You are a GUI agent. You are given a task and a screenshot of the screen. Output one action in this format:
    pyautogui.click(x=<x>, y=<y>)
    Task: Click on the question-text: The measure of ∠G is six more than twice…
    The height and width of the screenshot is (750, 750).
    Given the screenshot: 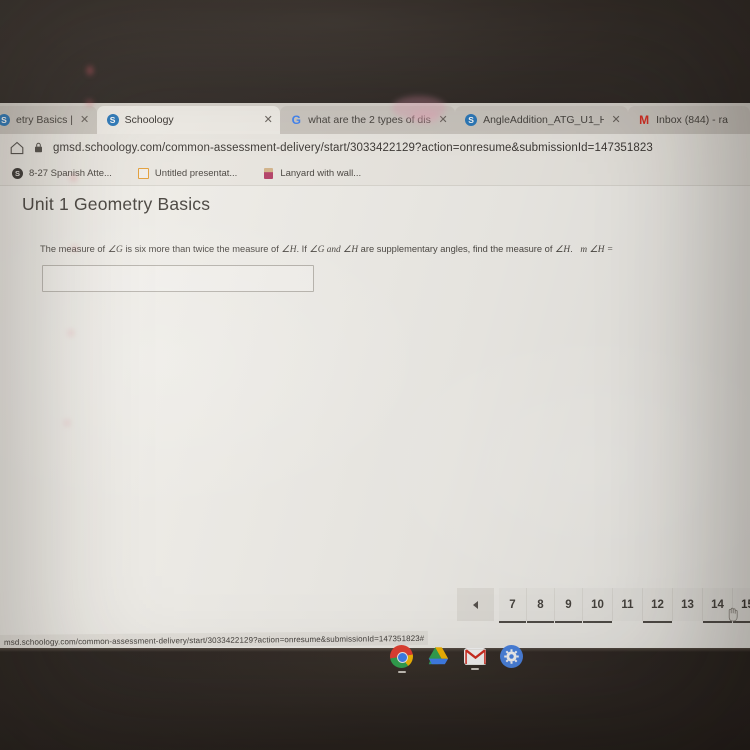 What is the action you would take?
    pyautogui.click(x=391, y=250)
    